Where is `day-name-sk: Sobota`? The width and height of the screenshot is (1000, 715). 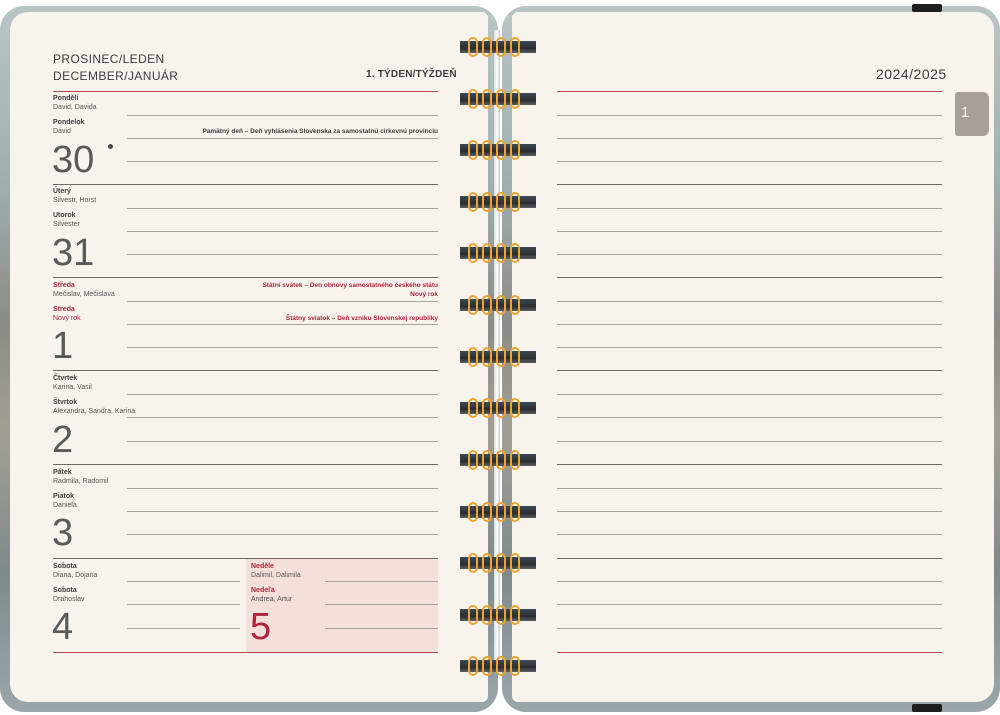
day-name-sk: Sobota is located at coordinates (65, 590).